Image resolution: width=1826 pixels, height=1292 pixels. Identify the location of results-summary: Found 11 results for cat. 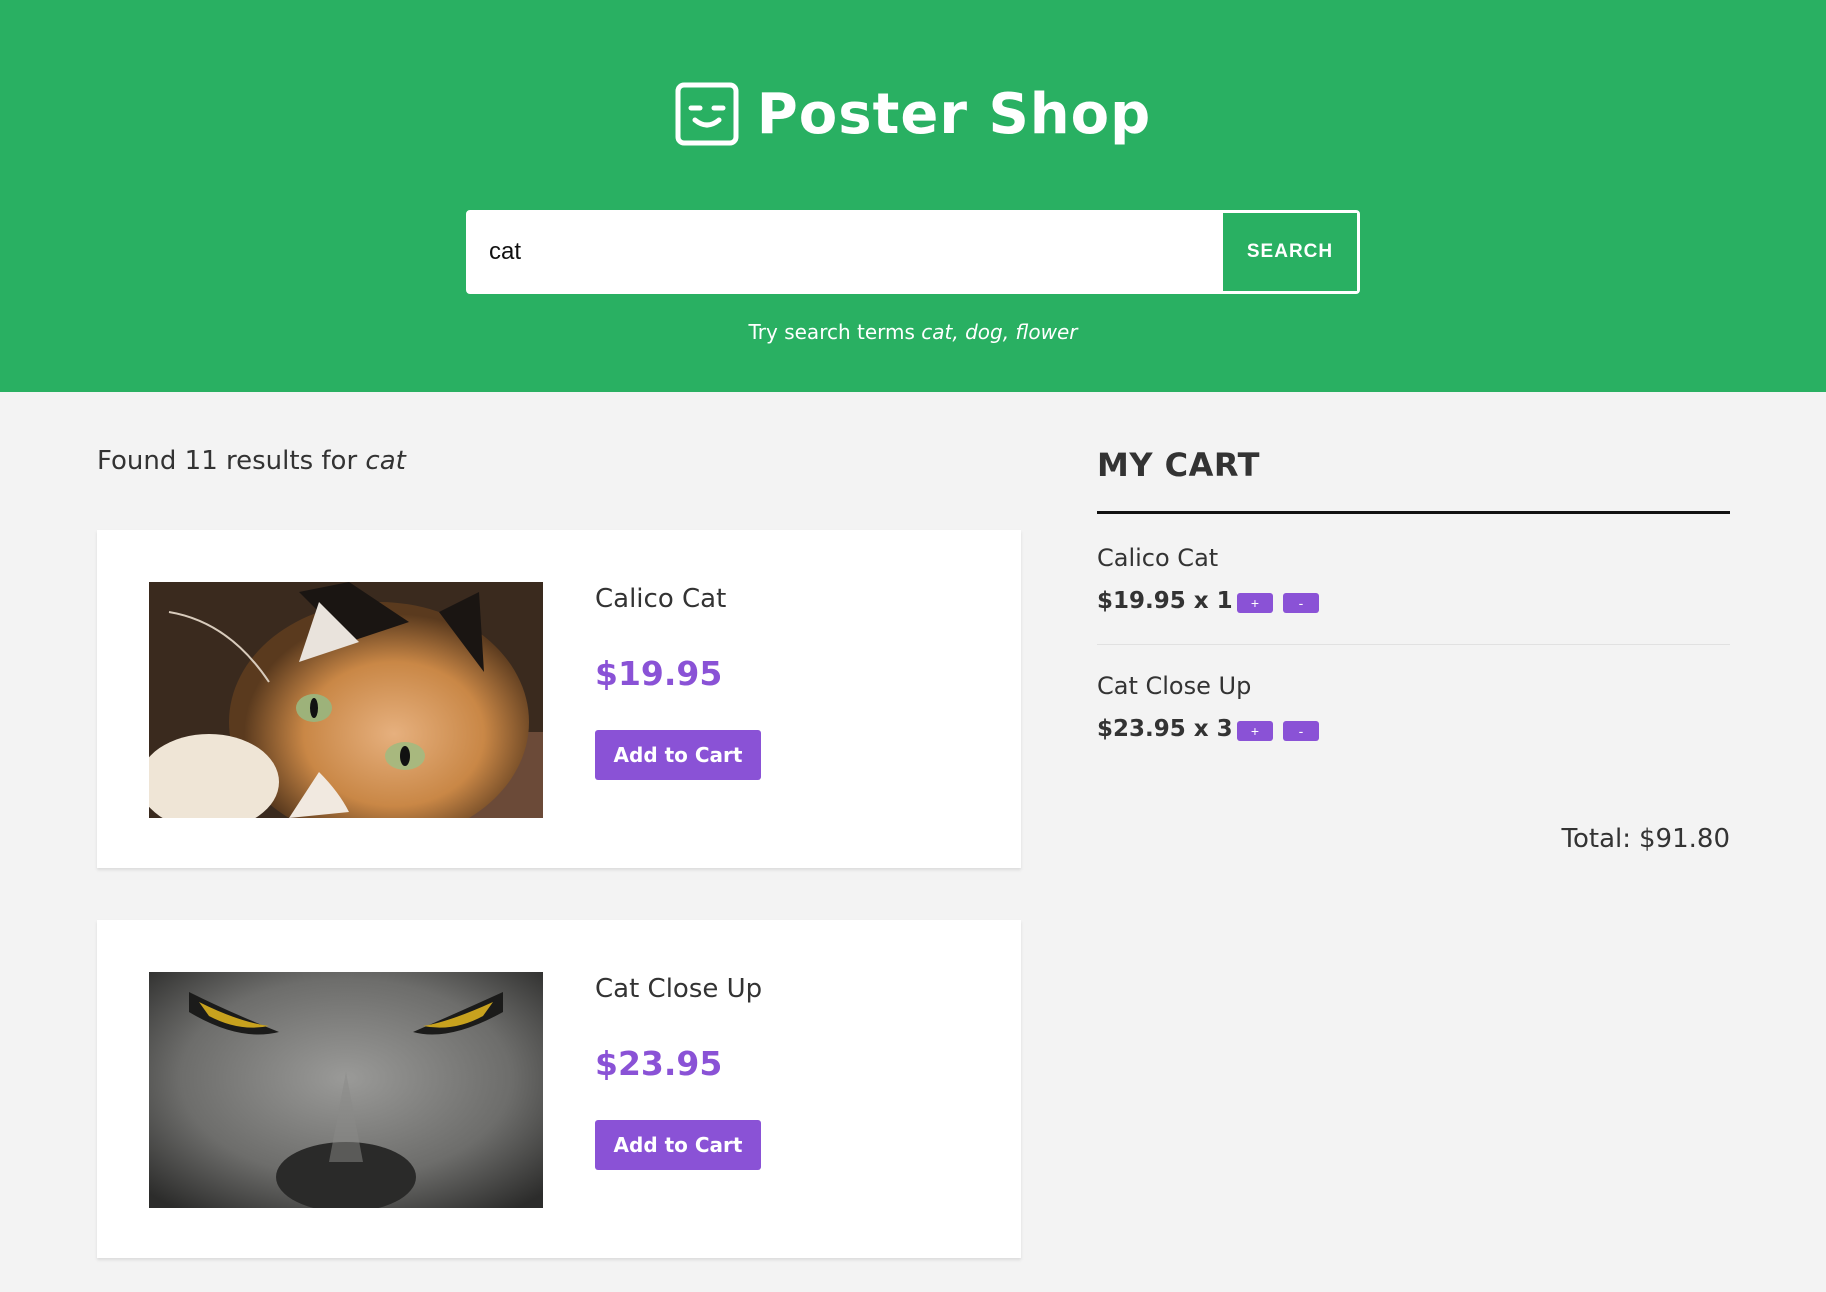
(251, 461).